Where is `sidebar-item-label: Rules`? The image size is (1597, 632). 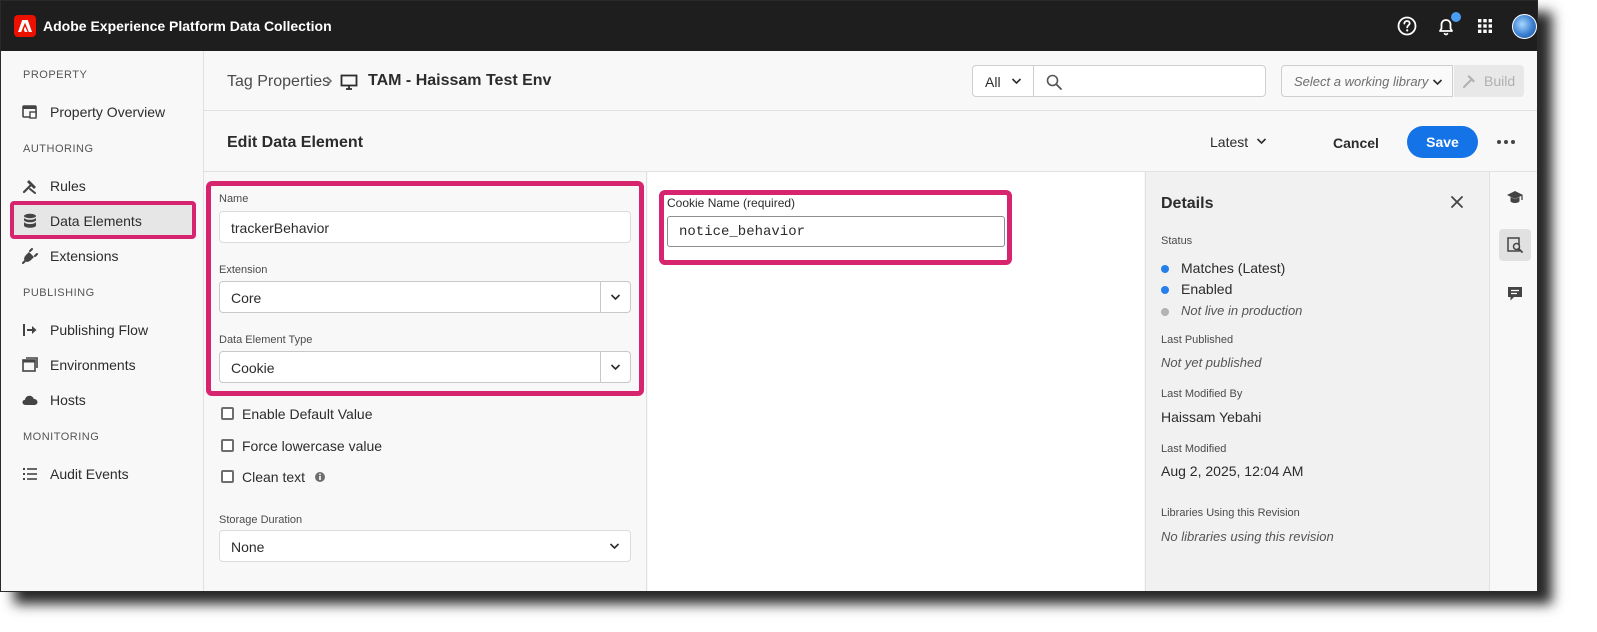 sidebar-item-label: Rules is located at coordinates (68, 186).